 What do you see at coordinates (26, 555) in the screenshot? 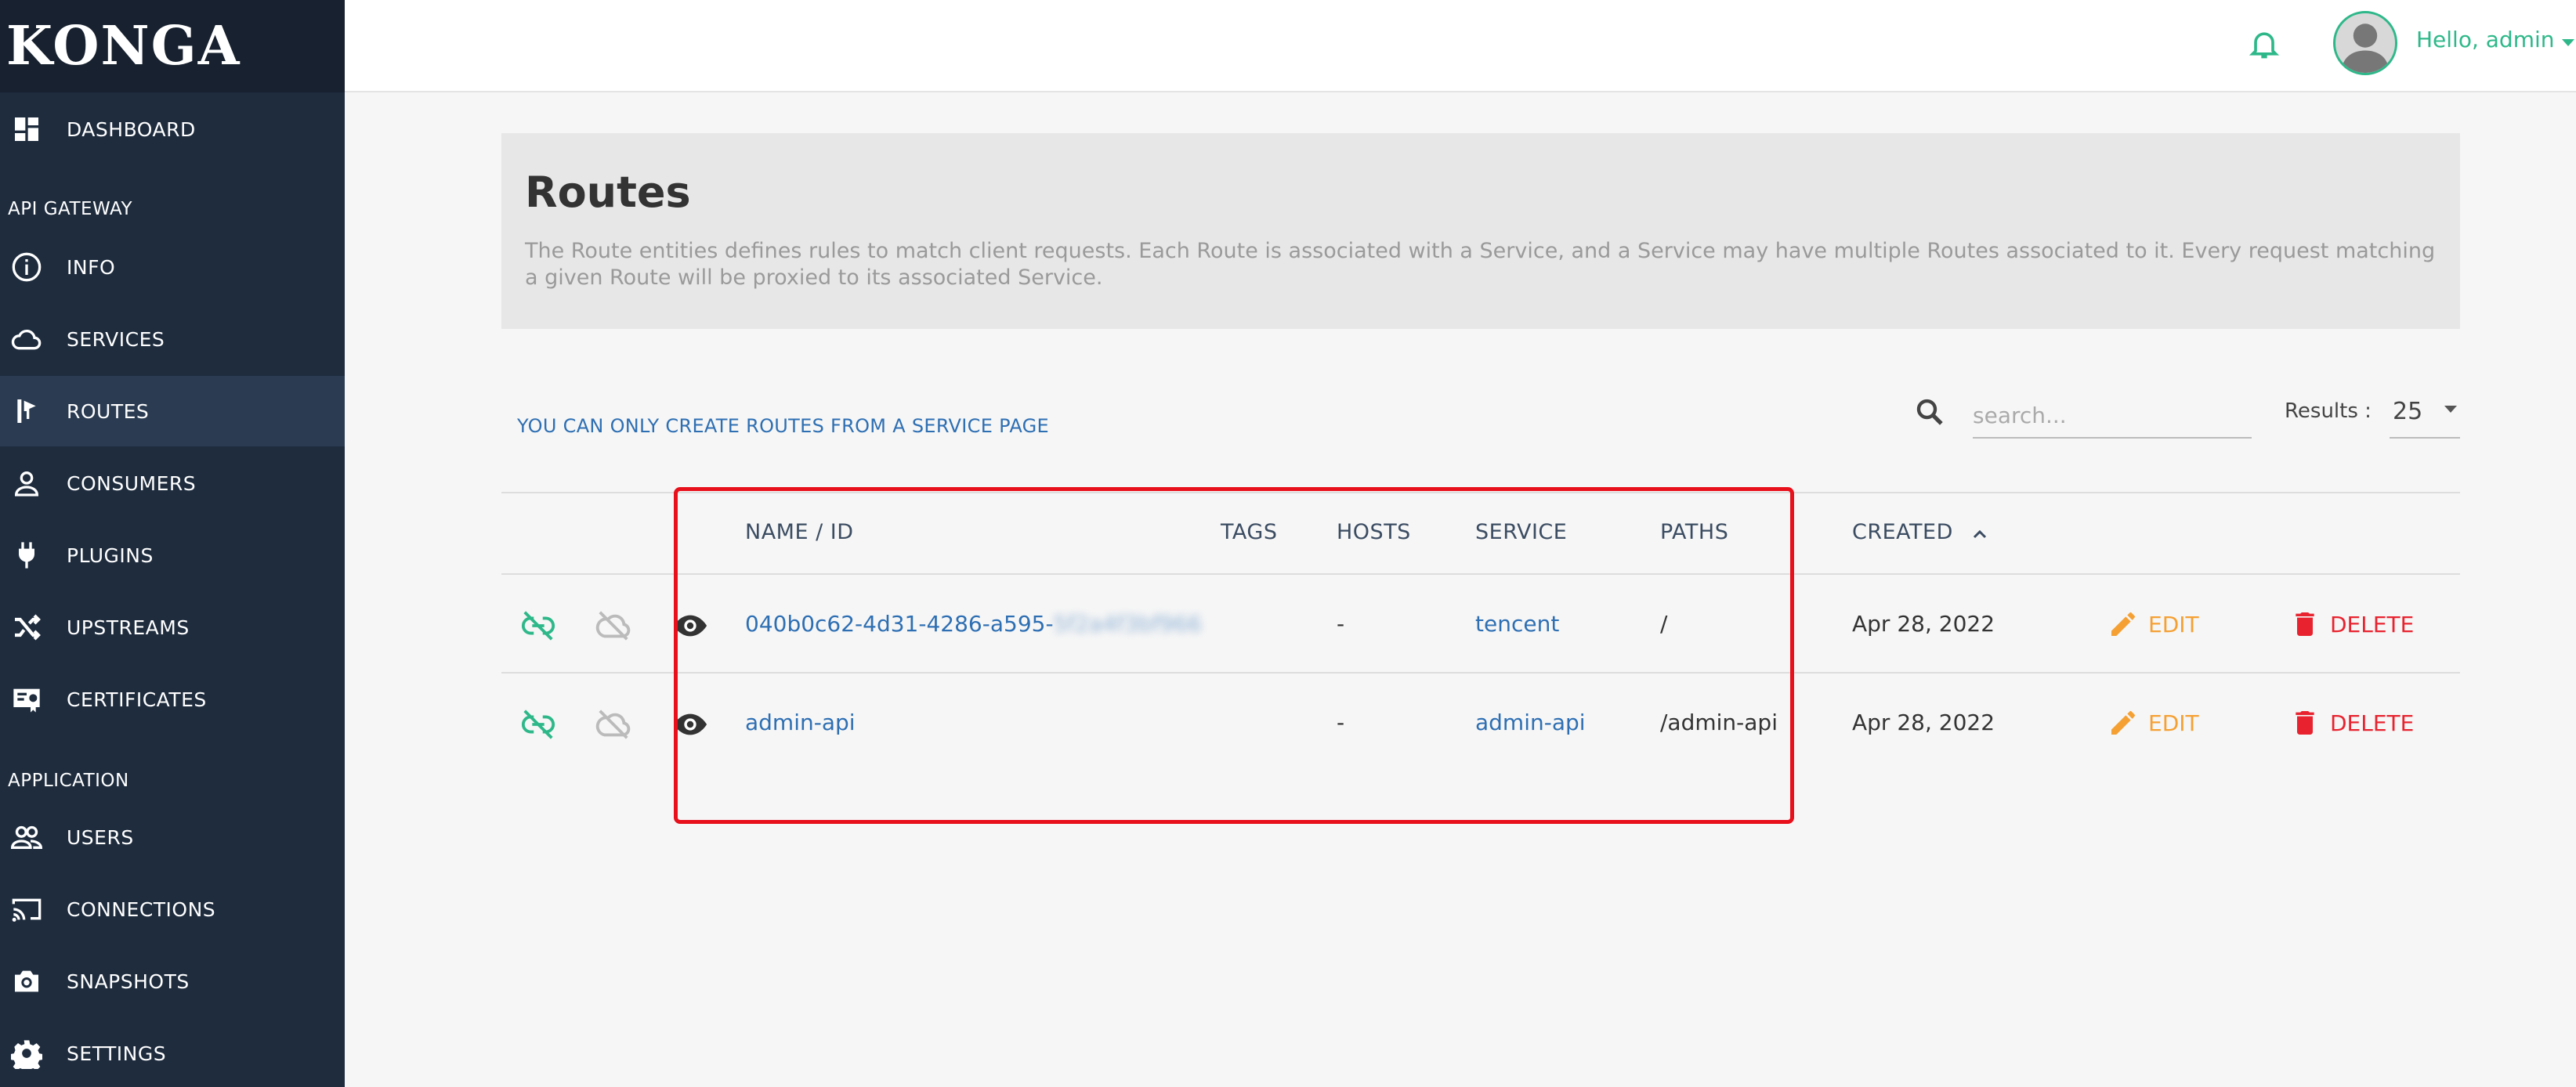
I see `plug-icon` at bounding box center [26, 555].